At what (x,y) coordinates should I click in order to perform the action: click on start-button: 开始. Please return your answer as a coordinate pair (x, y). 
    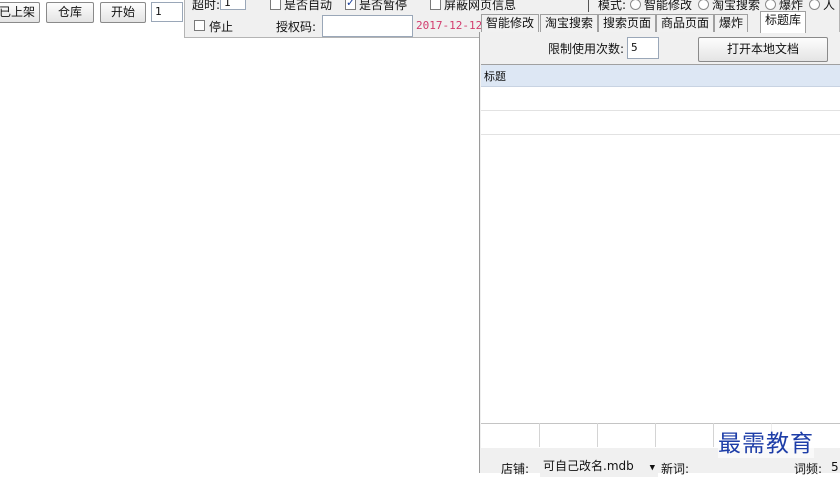
    Looking at the image, I should click on (123, 12).